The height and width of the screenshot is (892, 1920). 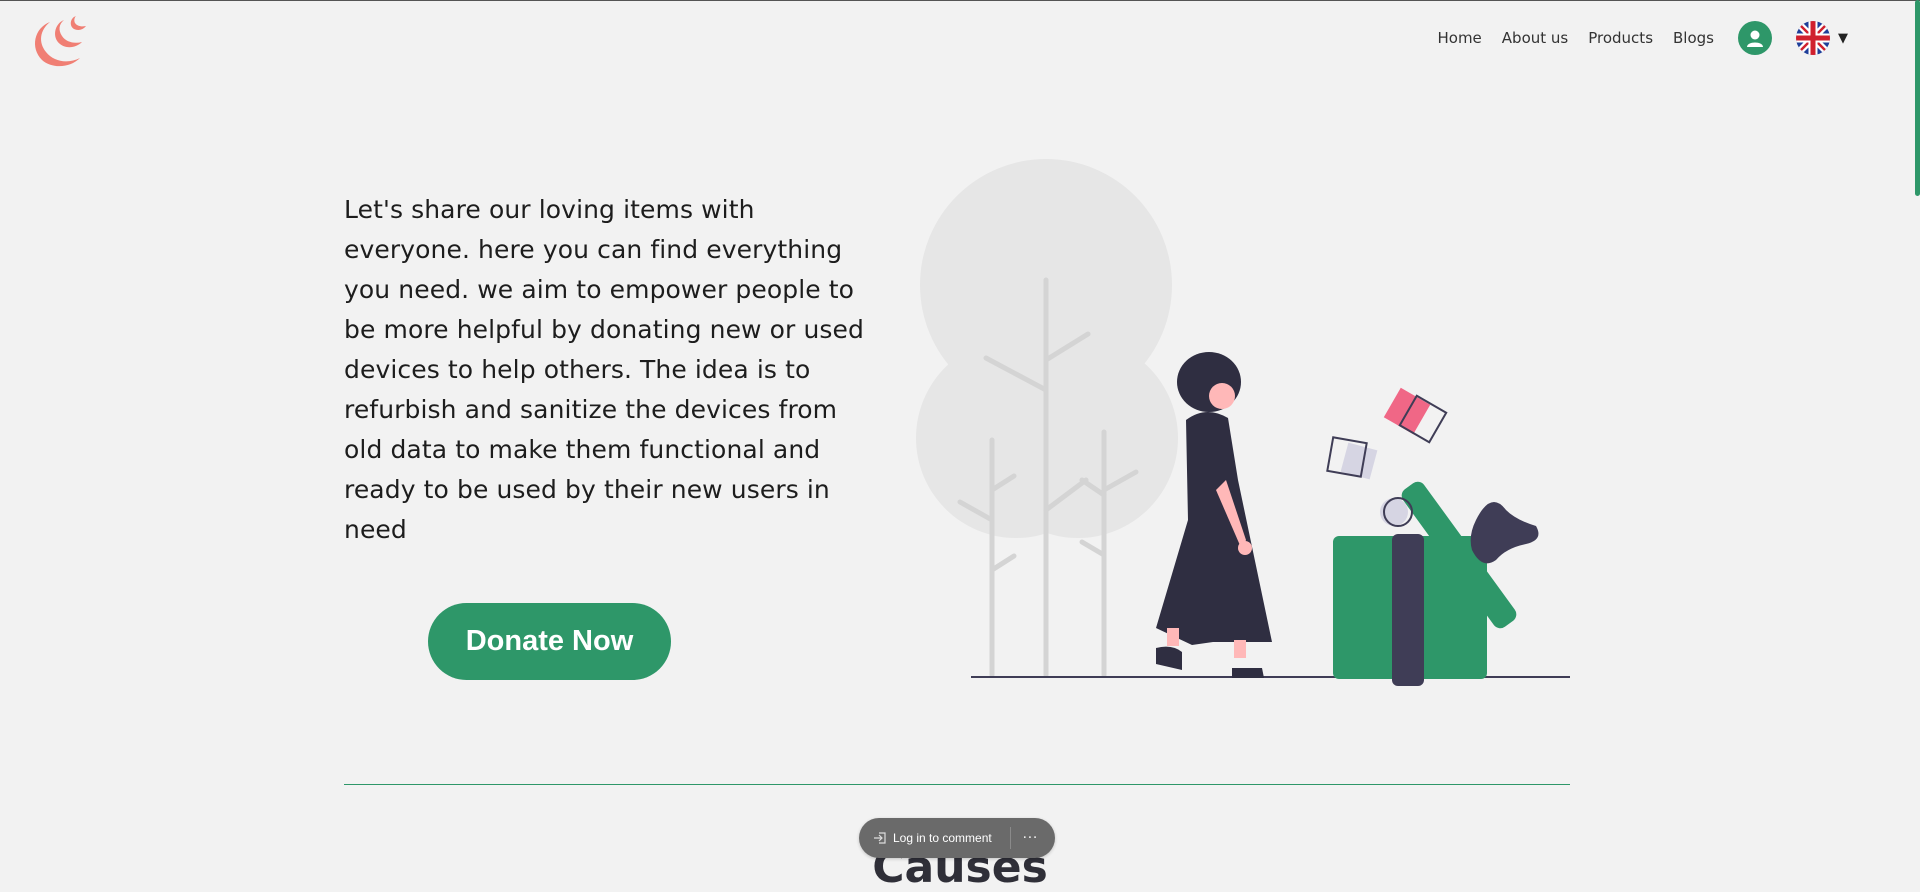 I want to click on logo-icon, so click(x=58, y=42).